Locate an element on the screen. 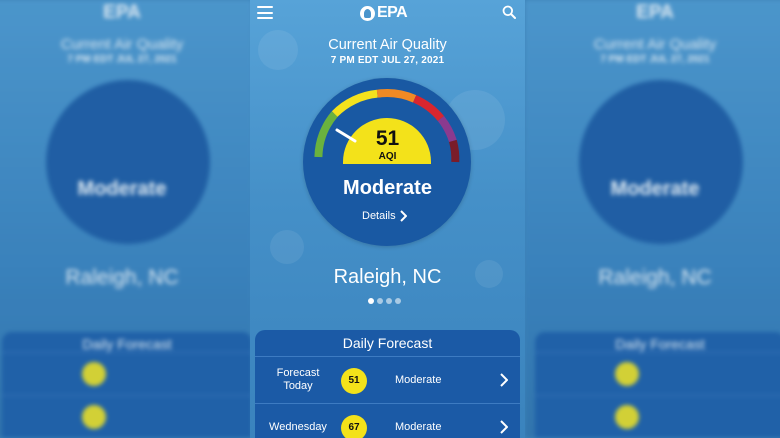 This screenshot has width=780, height=438. page-indicator is located at coordinates (386, 301).